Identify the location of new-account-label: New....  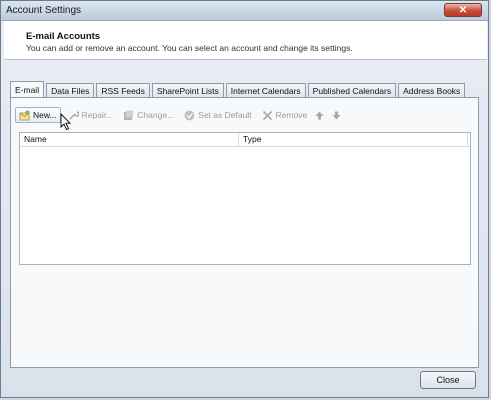
(45, 115).